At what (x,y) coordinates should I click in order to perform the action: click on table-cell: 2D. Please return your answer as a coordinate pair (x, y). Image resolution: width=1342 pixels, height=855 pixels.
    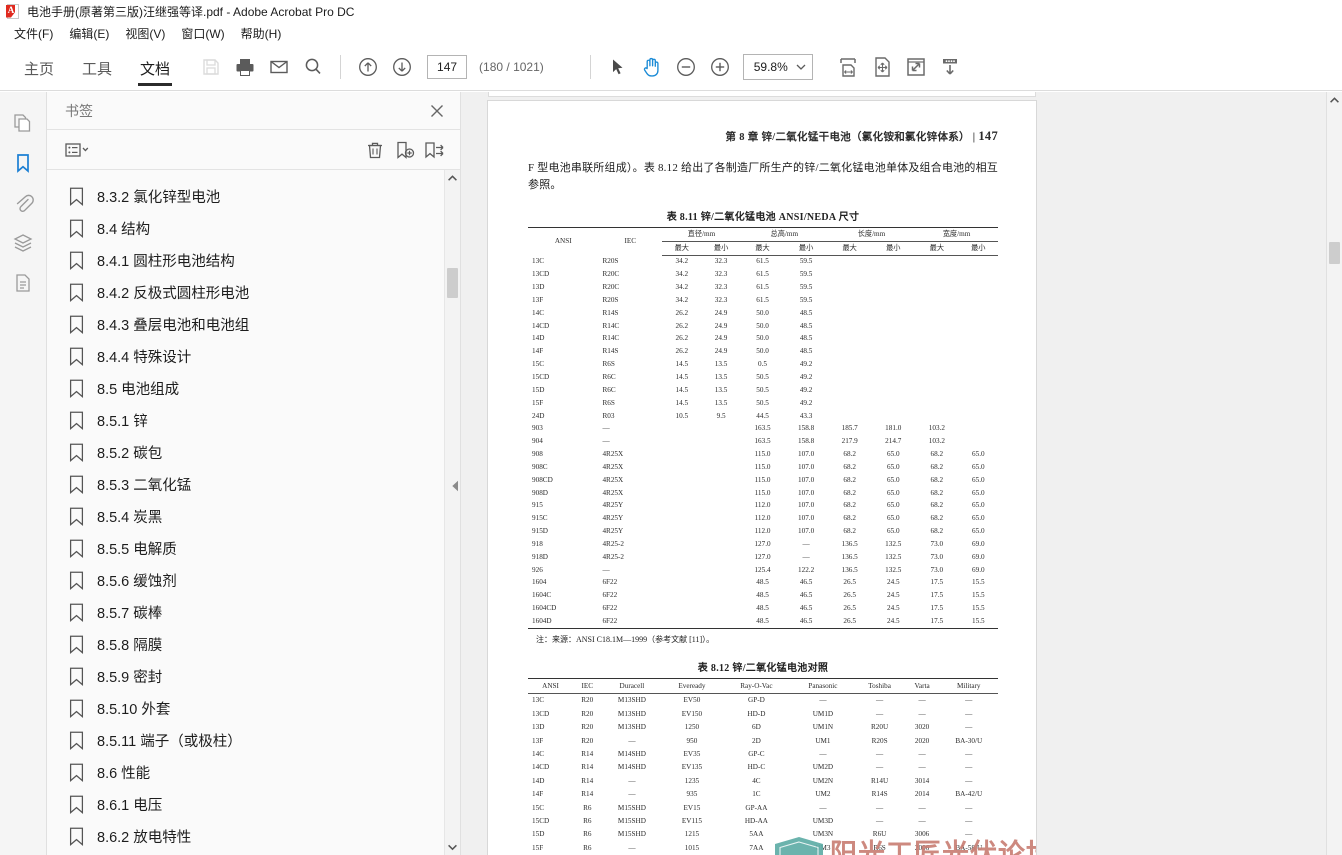
    Looking at the image, I should click on (756, 740).